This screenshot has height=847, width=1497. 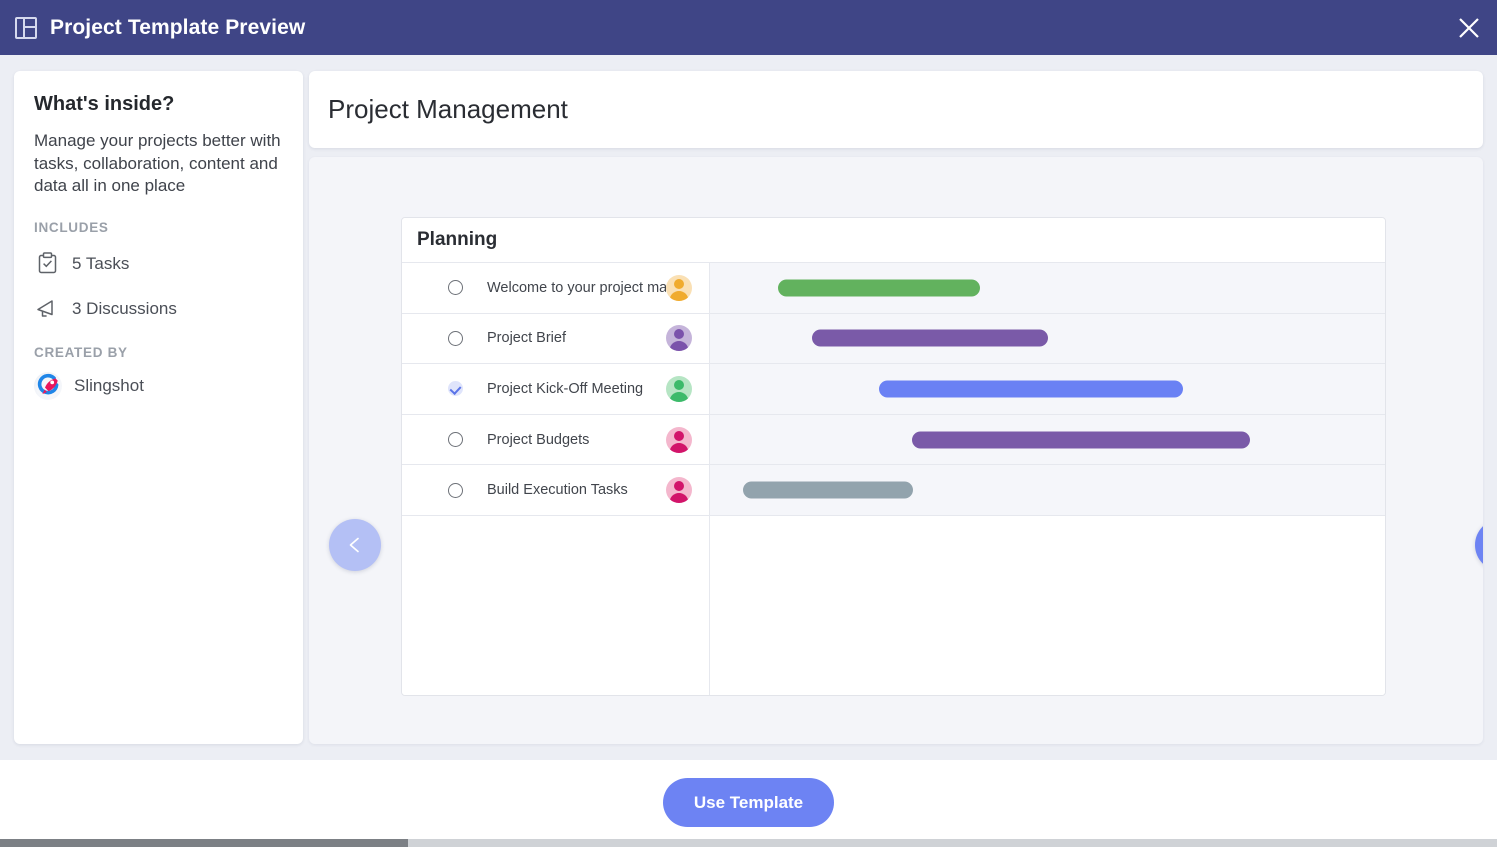 What do you see at coordinates (565, 388) in the screenshot?
I see `task-name: Project Kick-Off Meeting` at bounding box center [565, 388].